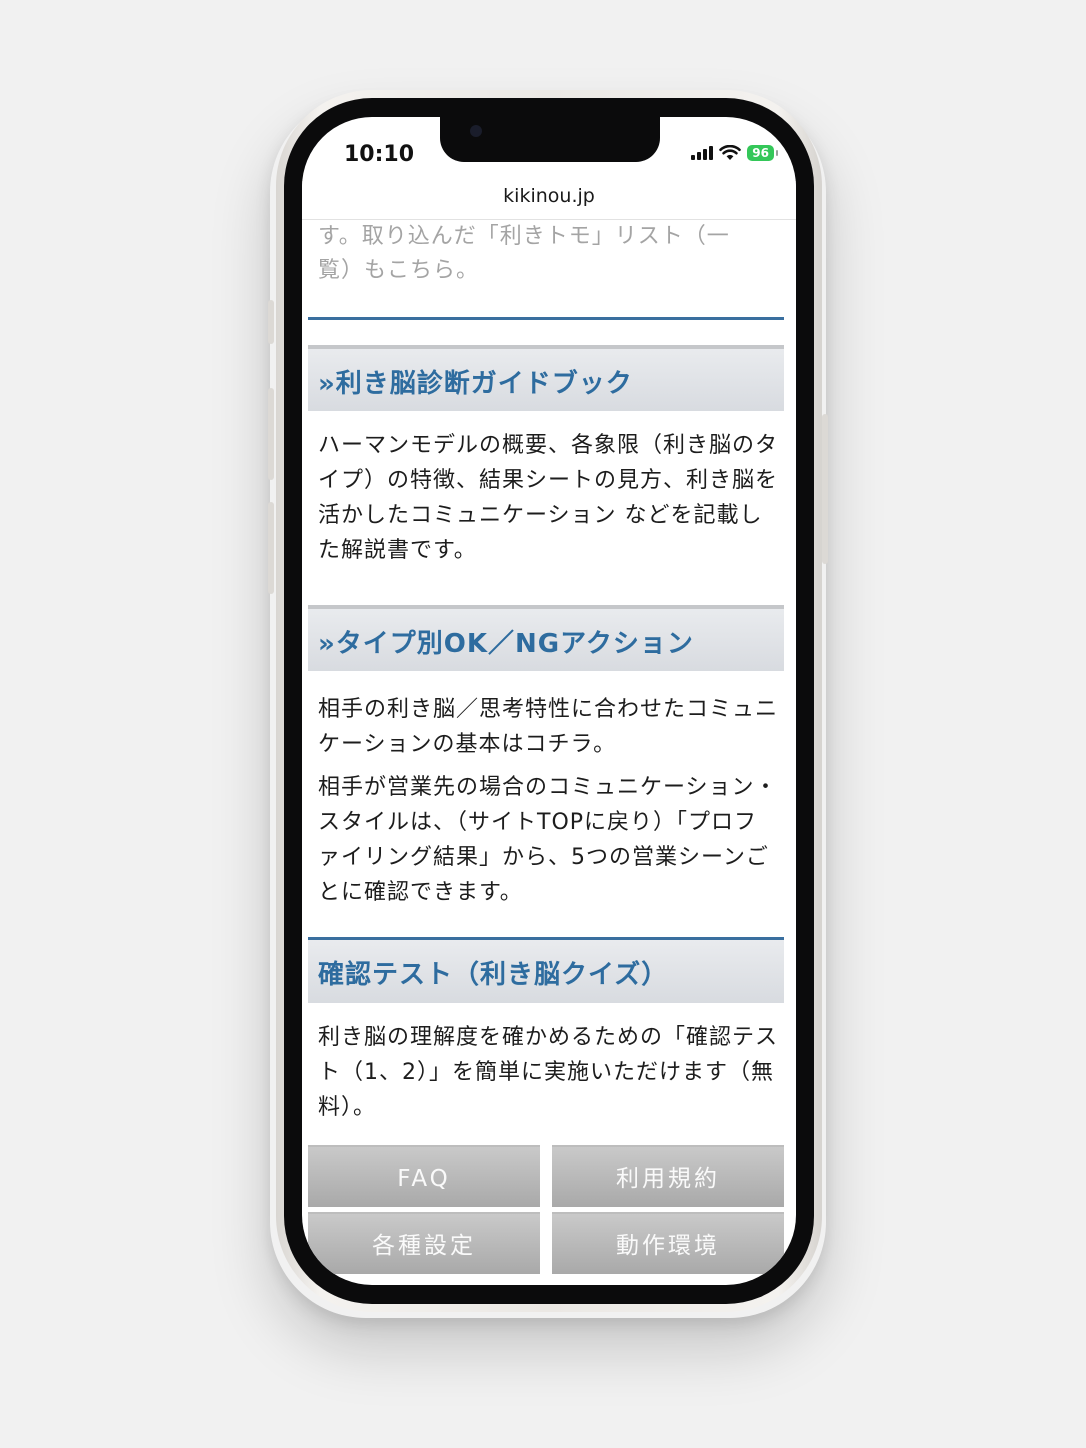 The height and width of the screenshot is (1448, 1086). I want to click on url-text: kikinou.jp, so click(549, 196).